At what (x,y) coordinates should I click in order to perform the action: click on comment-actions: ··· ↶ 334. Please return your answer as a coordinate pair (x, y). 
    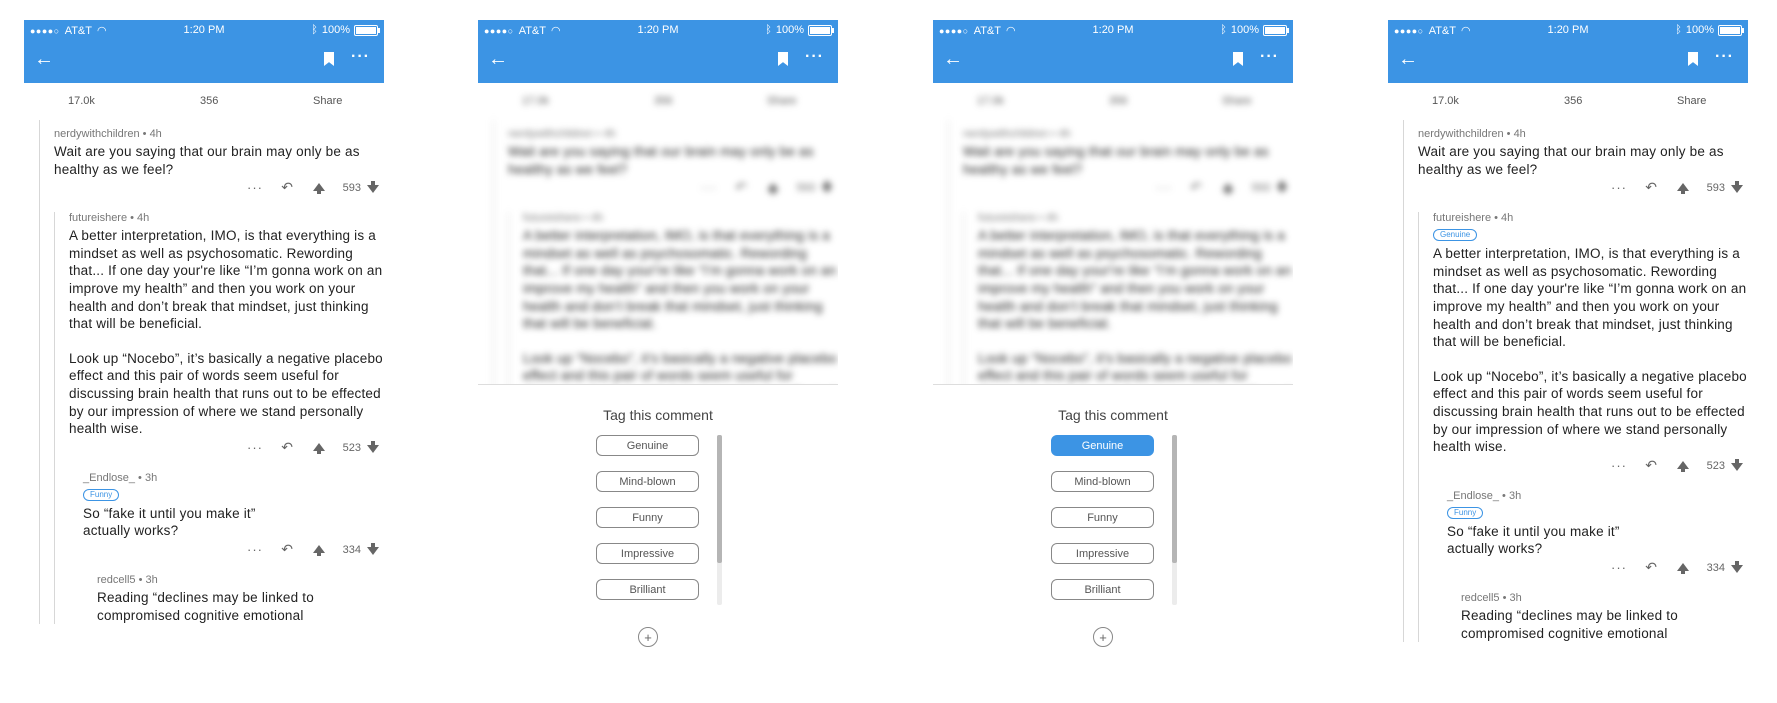
    Looking at the image, I should click on (233, 553).